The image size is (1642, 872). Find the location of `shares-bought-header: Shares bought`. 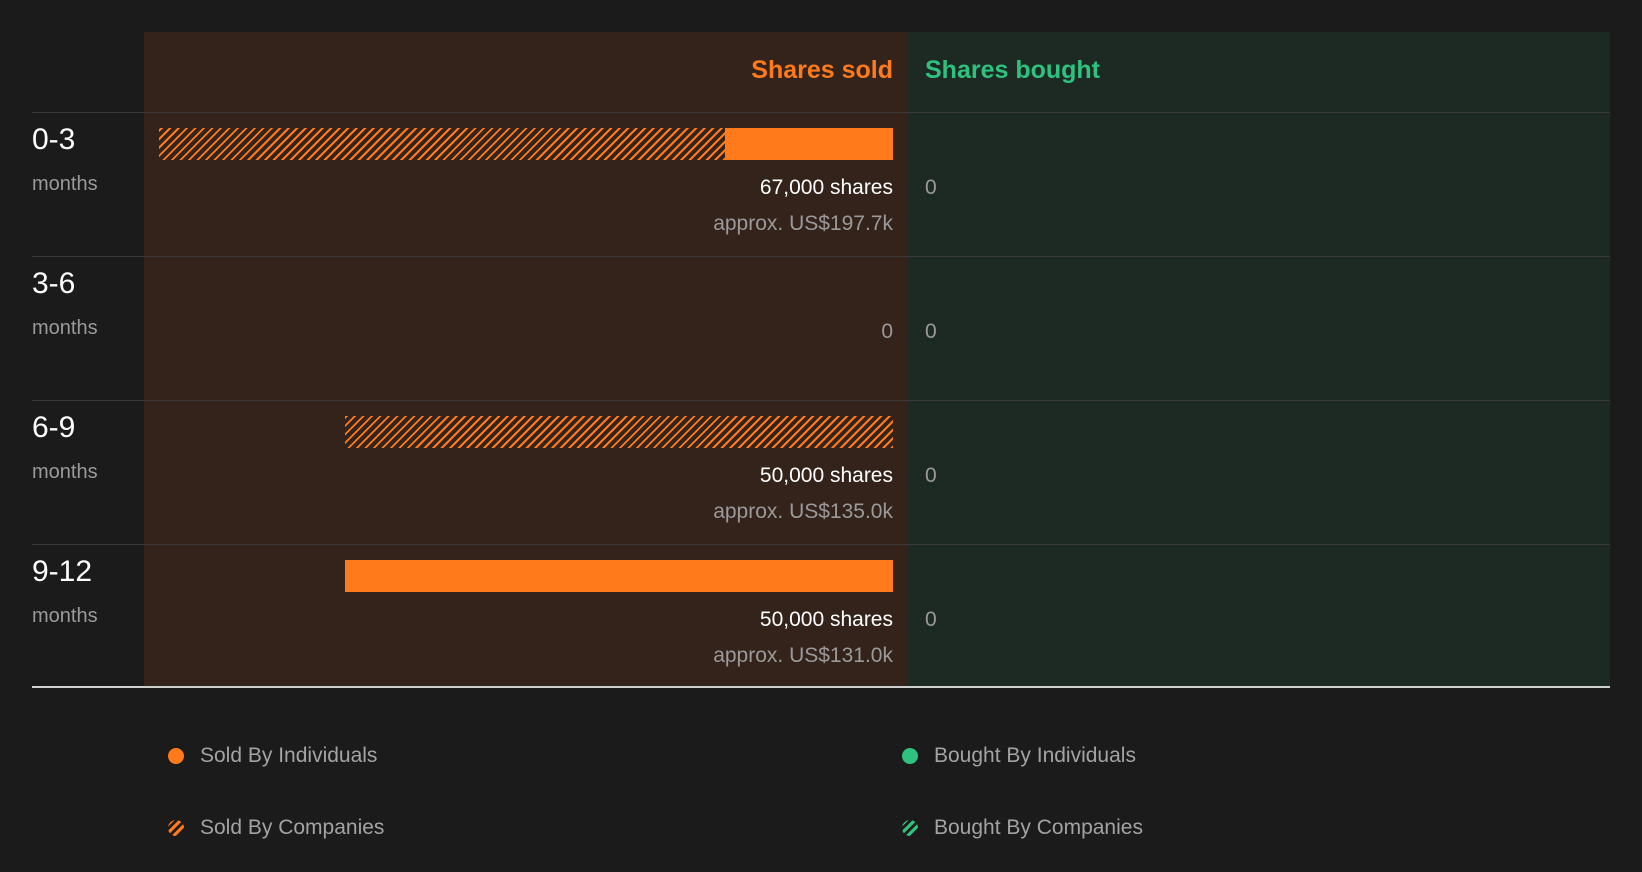

shares-bought-header: Shares bought is located at coordinates (1013, 70).